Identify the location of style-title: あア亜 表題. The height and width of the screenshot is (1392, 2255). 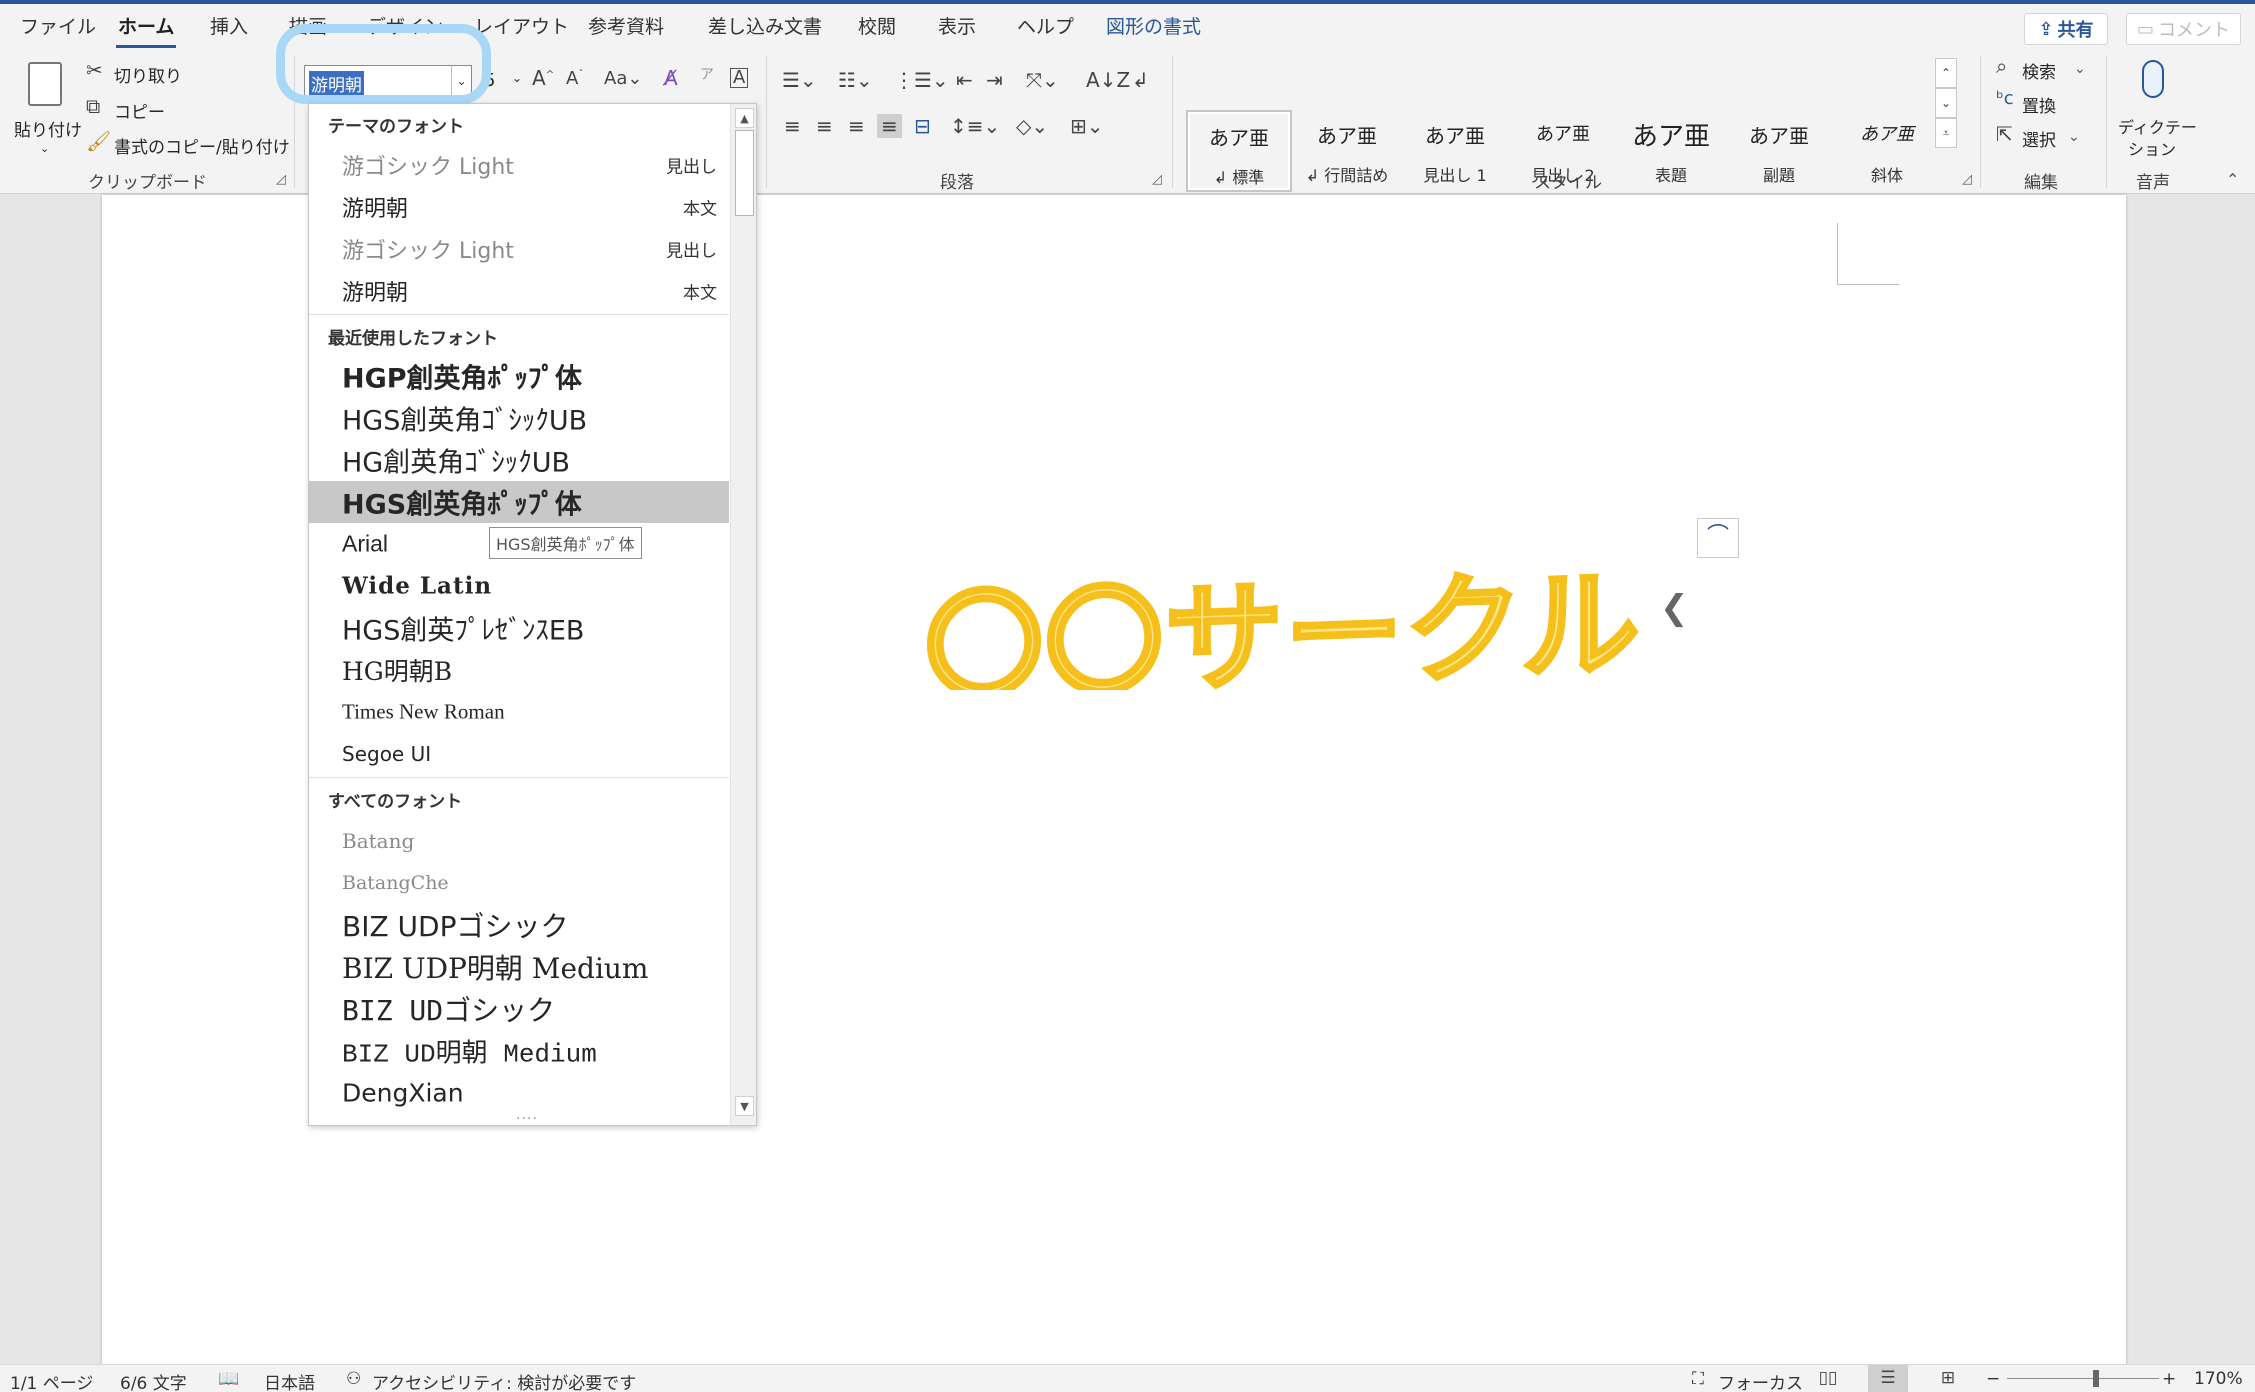
(1671, 151).